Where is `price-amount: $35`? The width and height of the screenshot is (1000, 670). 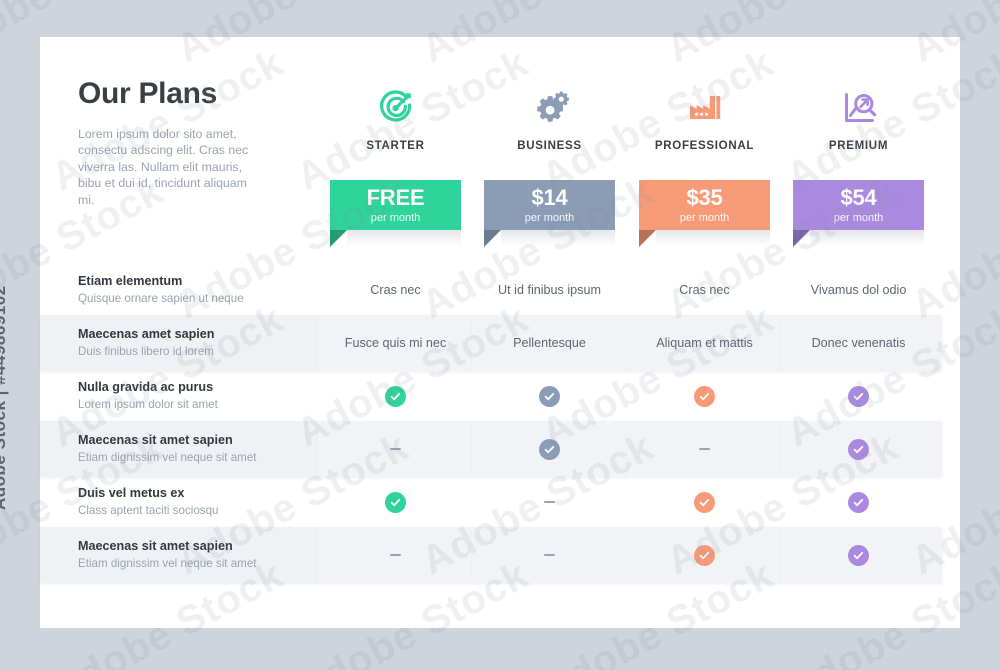 price-amount: $35 is located at coordinates (704, 197).